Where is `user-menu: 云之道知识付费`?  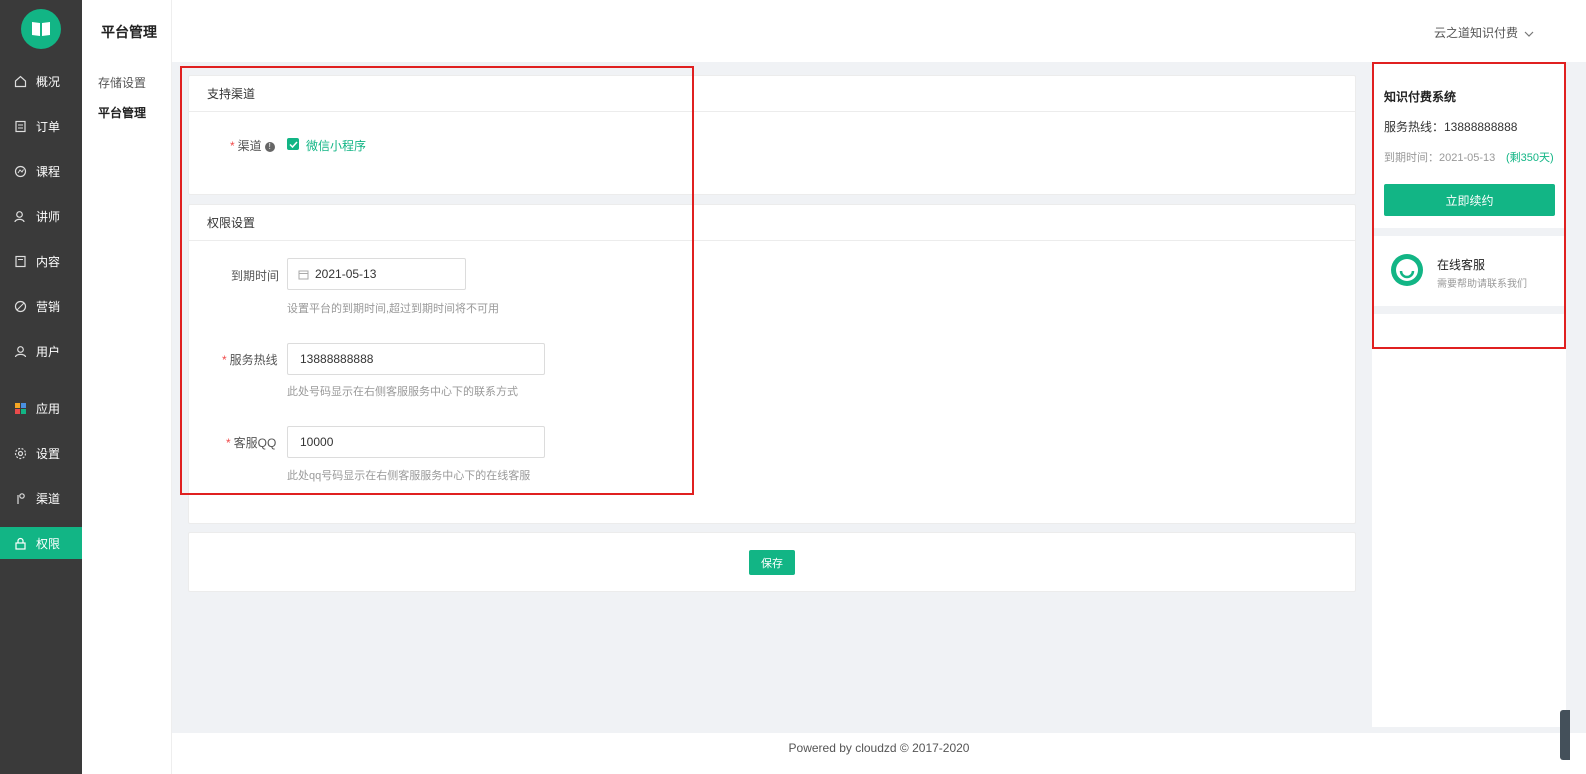
user-menu: 云之道知识付费 is located at coordinates (1484, 32).